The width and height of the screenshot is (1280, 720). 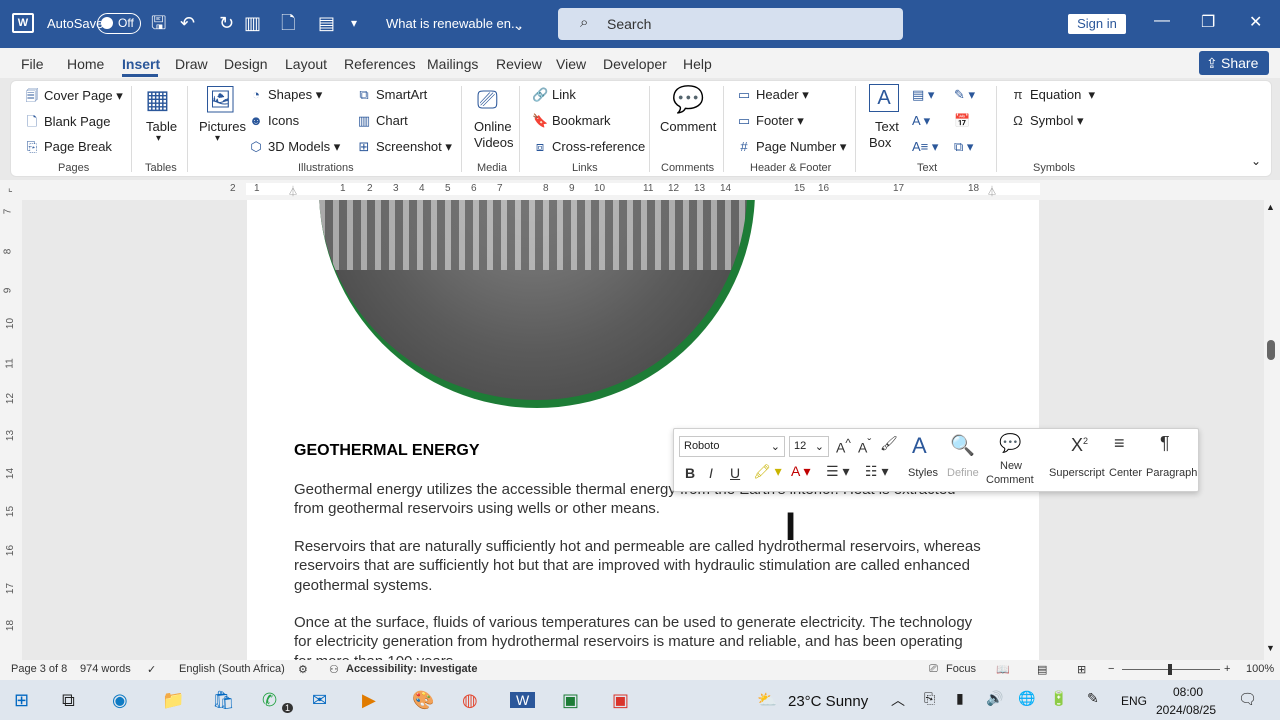 What do you see at coordinates (326, 23) in the screenshot?
I see `window-icon: ▤` at bounding box center [326, 23].